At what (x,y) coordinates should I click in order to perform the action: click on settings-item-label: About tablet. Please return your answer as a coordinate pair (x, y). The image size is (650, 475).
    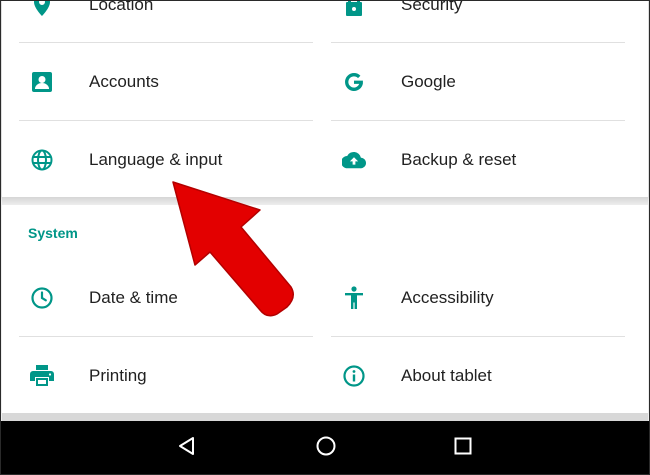
    Looking at the image, I should click on (446, 375).